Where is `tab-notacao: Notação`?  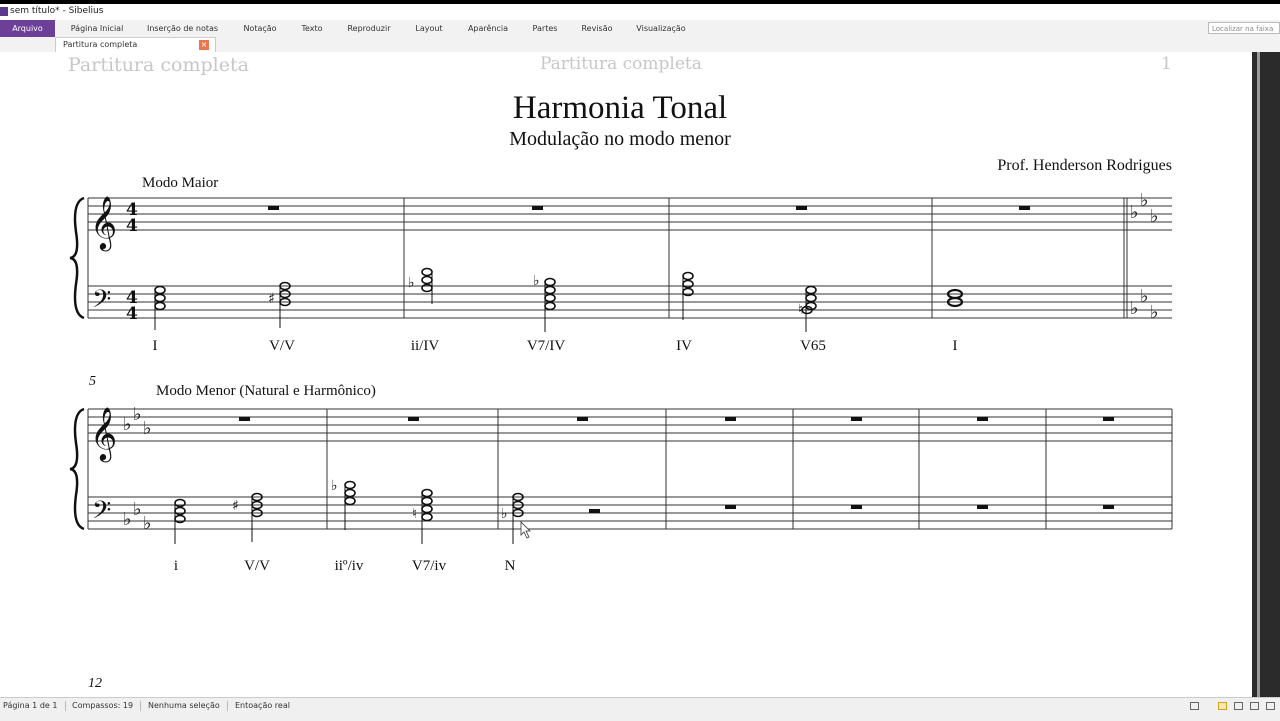 tab-notacao: Notação is located at coordinates (260, 28).